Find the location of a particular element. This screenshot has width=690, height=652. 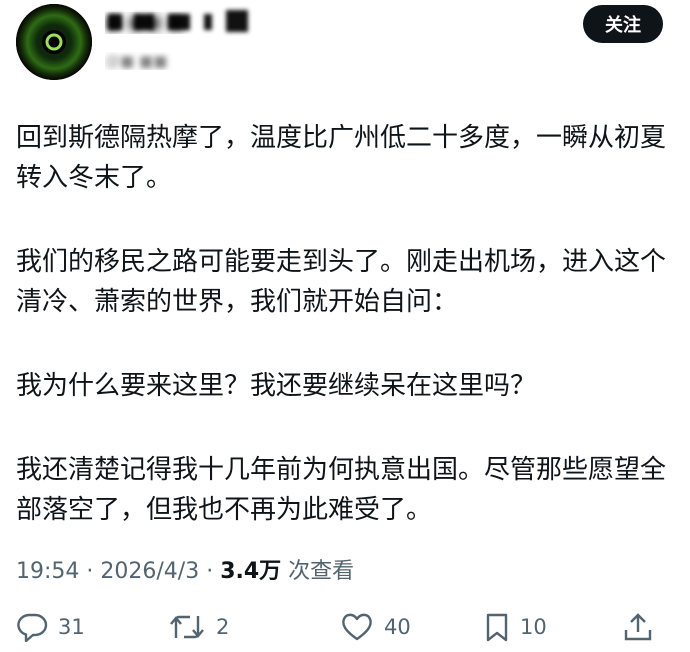

repost-button: 2 is located at coordinates (198, 627).